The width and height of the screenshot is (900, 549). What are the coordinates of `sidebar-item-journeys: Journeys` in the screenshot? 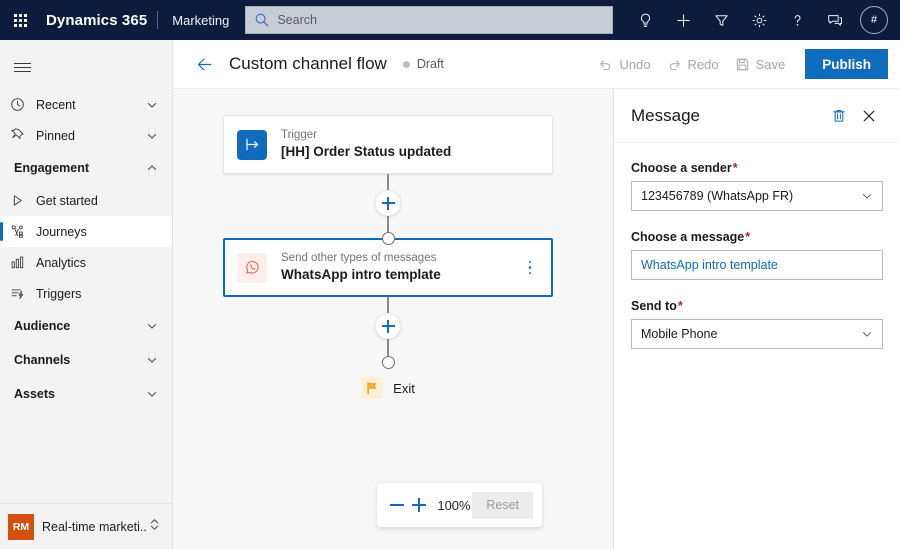 It's located at (86, 231).